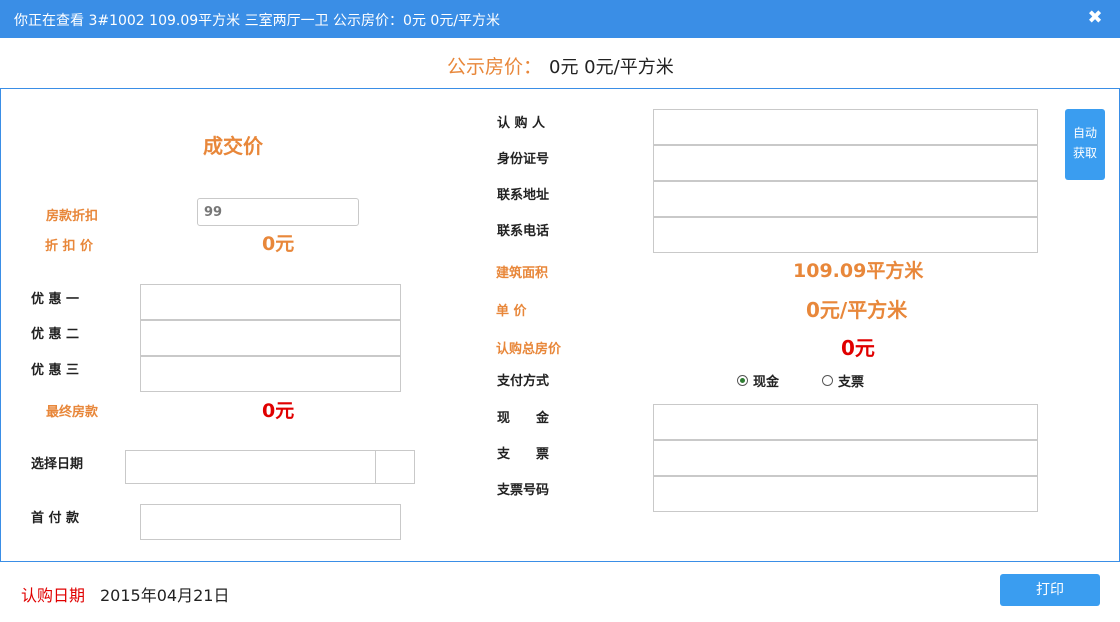 This screenshot has width=1120, height=622. What do you see at coordinates (521, 123) in the screenshot?
I see `buyer-label: 认 购 人` at bounding box center [521, 123].